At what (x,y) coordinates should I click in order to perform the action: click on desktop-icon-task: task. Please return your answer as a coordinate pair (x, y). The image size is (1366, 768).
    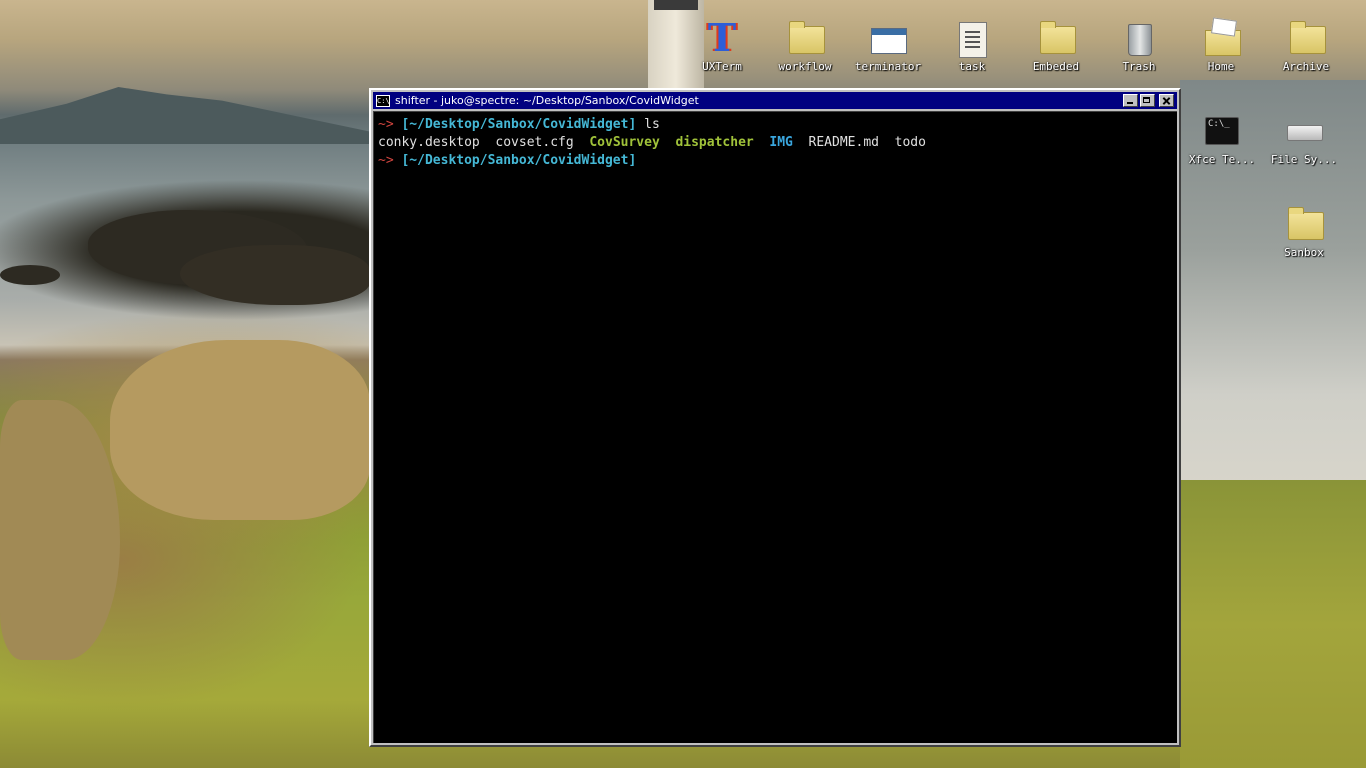
    Looking at the image, I should click on (972, 47).